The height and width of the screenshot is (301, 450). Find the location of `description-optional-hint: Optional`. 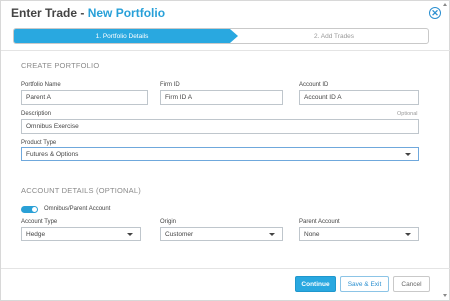

description-optional-hint: Optional is located at coordinates (407, 114).